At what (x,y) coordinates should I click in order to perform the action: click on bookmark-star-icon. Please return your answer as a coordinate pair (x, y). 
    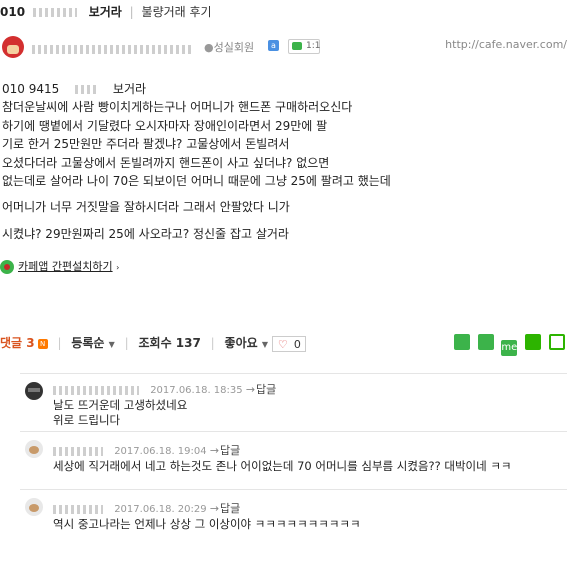
    Looking at the image, I should click on (533, 342).